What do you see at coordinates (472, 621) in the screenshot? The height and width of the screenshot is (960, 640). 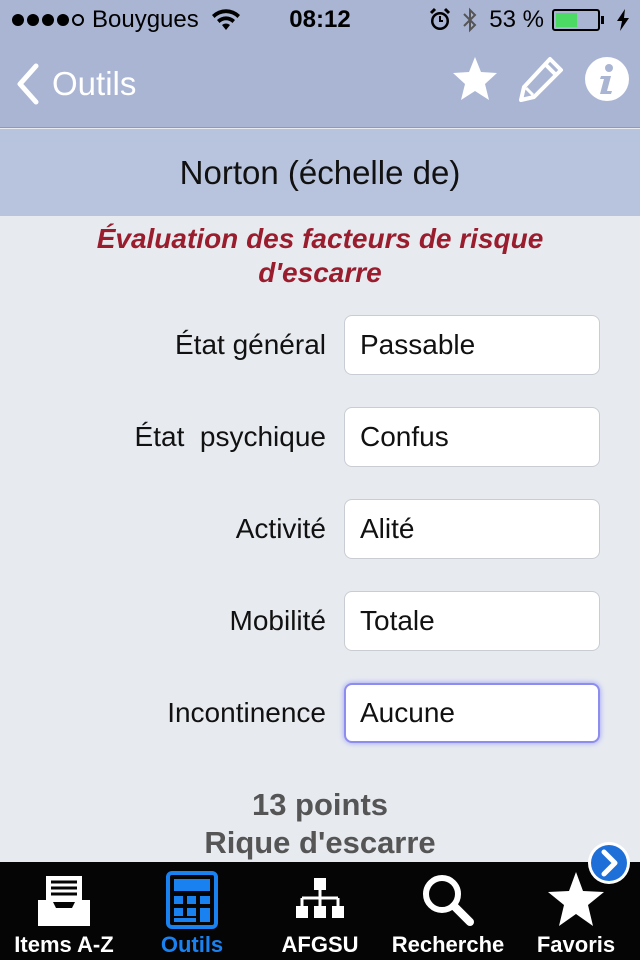 I see `mobilite-field: Totale` at bounding box center [472, 621].